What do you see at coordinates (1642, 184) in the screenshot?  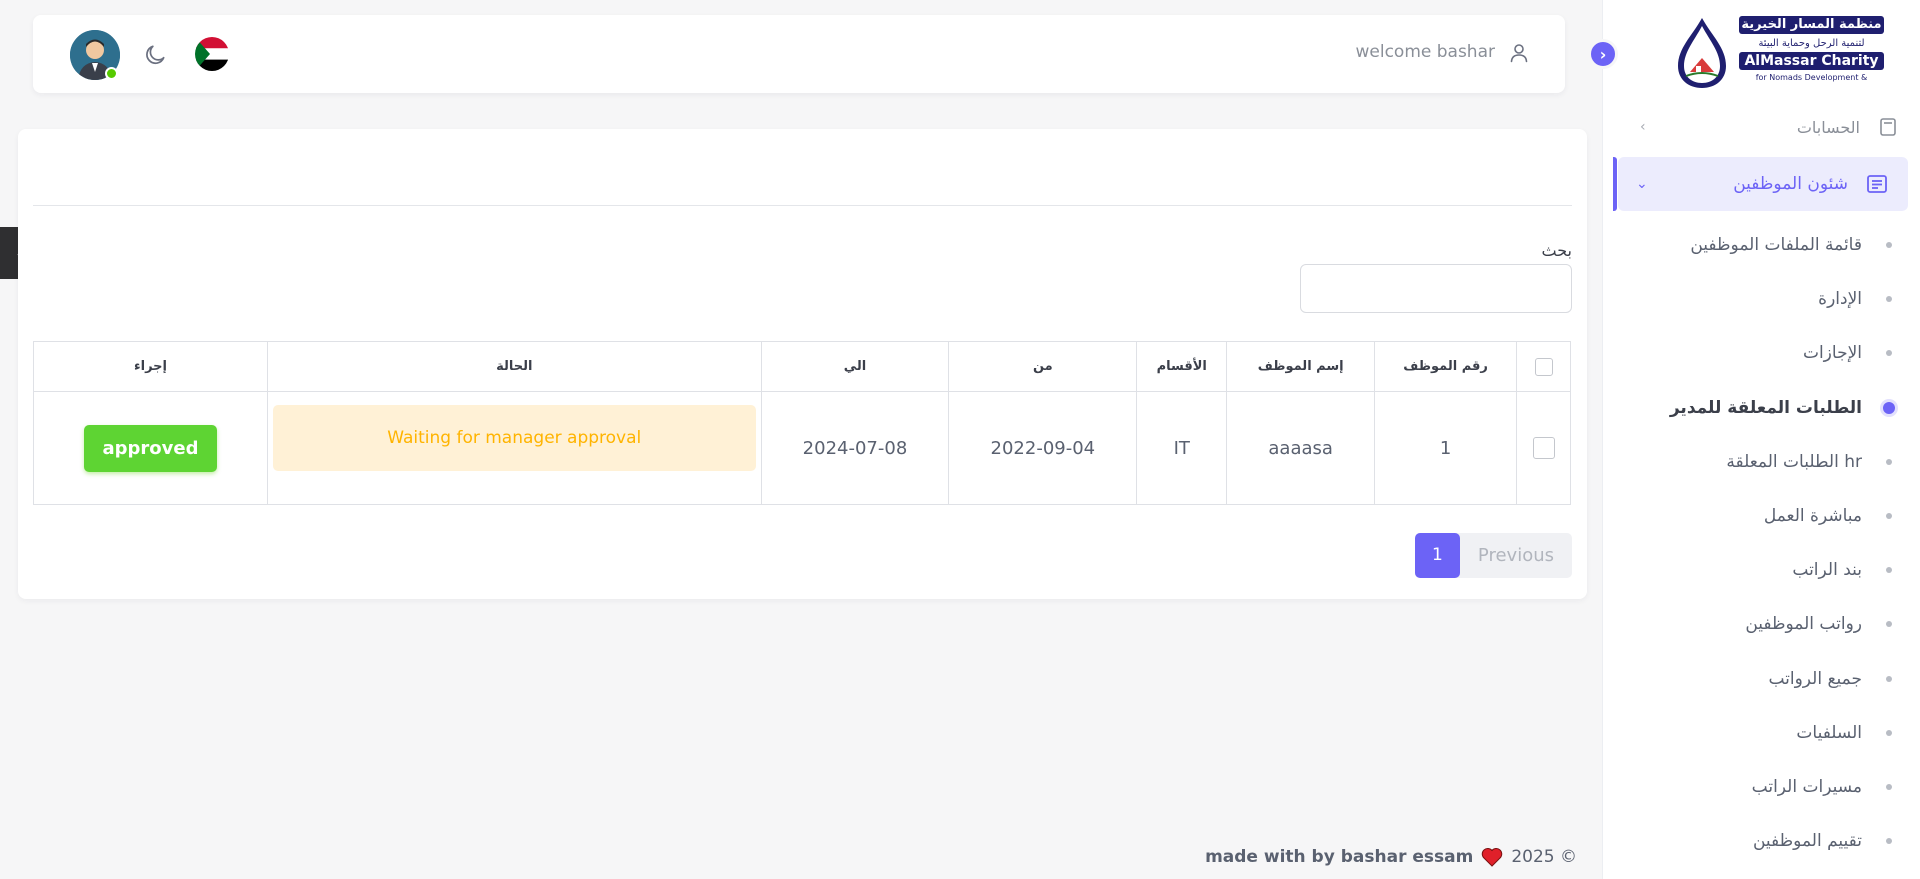 I see `chevron-down-icon: ⌄` at bounding box center [1642, 184].